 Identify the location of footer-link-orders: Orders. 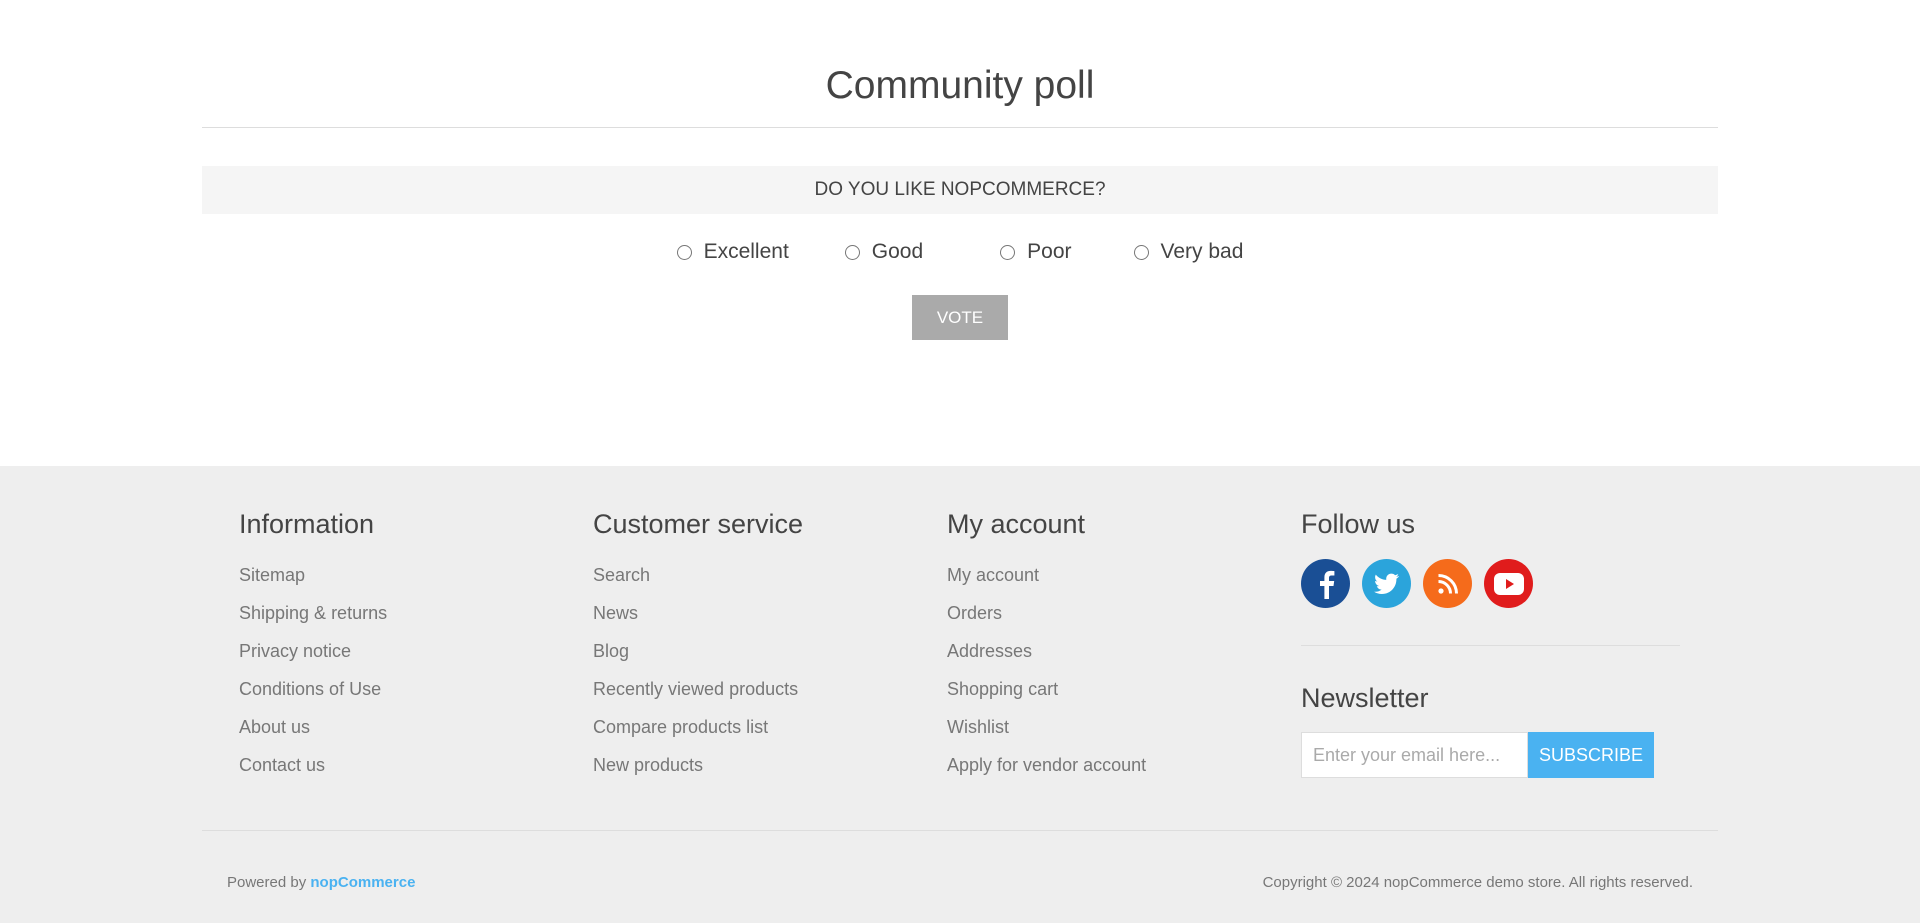
(1046, 621).